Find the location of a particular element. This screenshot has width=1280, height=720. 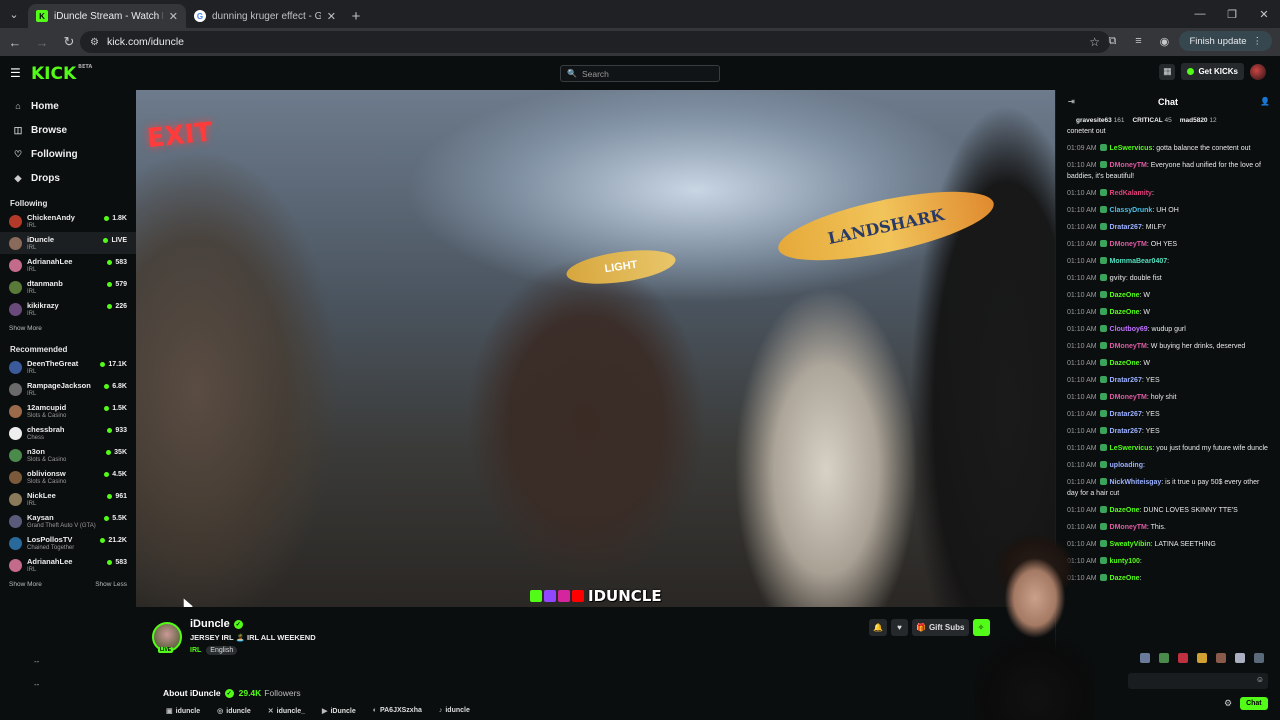

show-more-following: Show More is located at coordinates (68, 328).